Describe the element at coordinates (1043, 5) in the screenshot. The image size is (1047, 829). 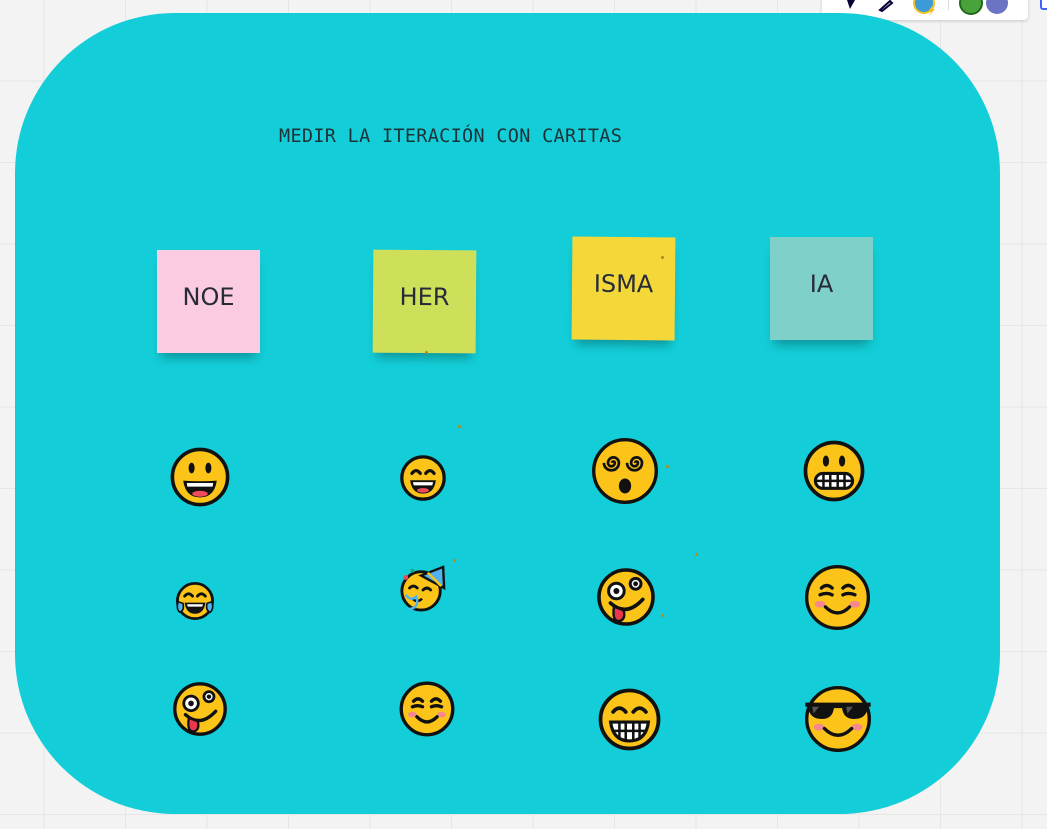
I see `side-panel-tab` at that location.